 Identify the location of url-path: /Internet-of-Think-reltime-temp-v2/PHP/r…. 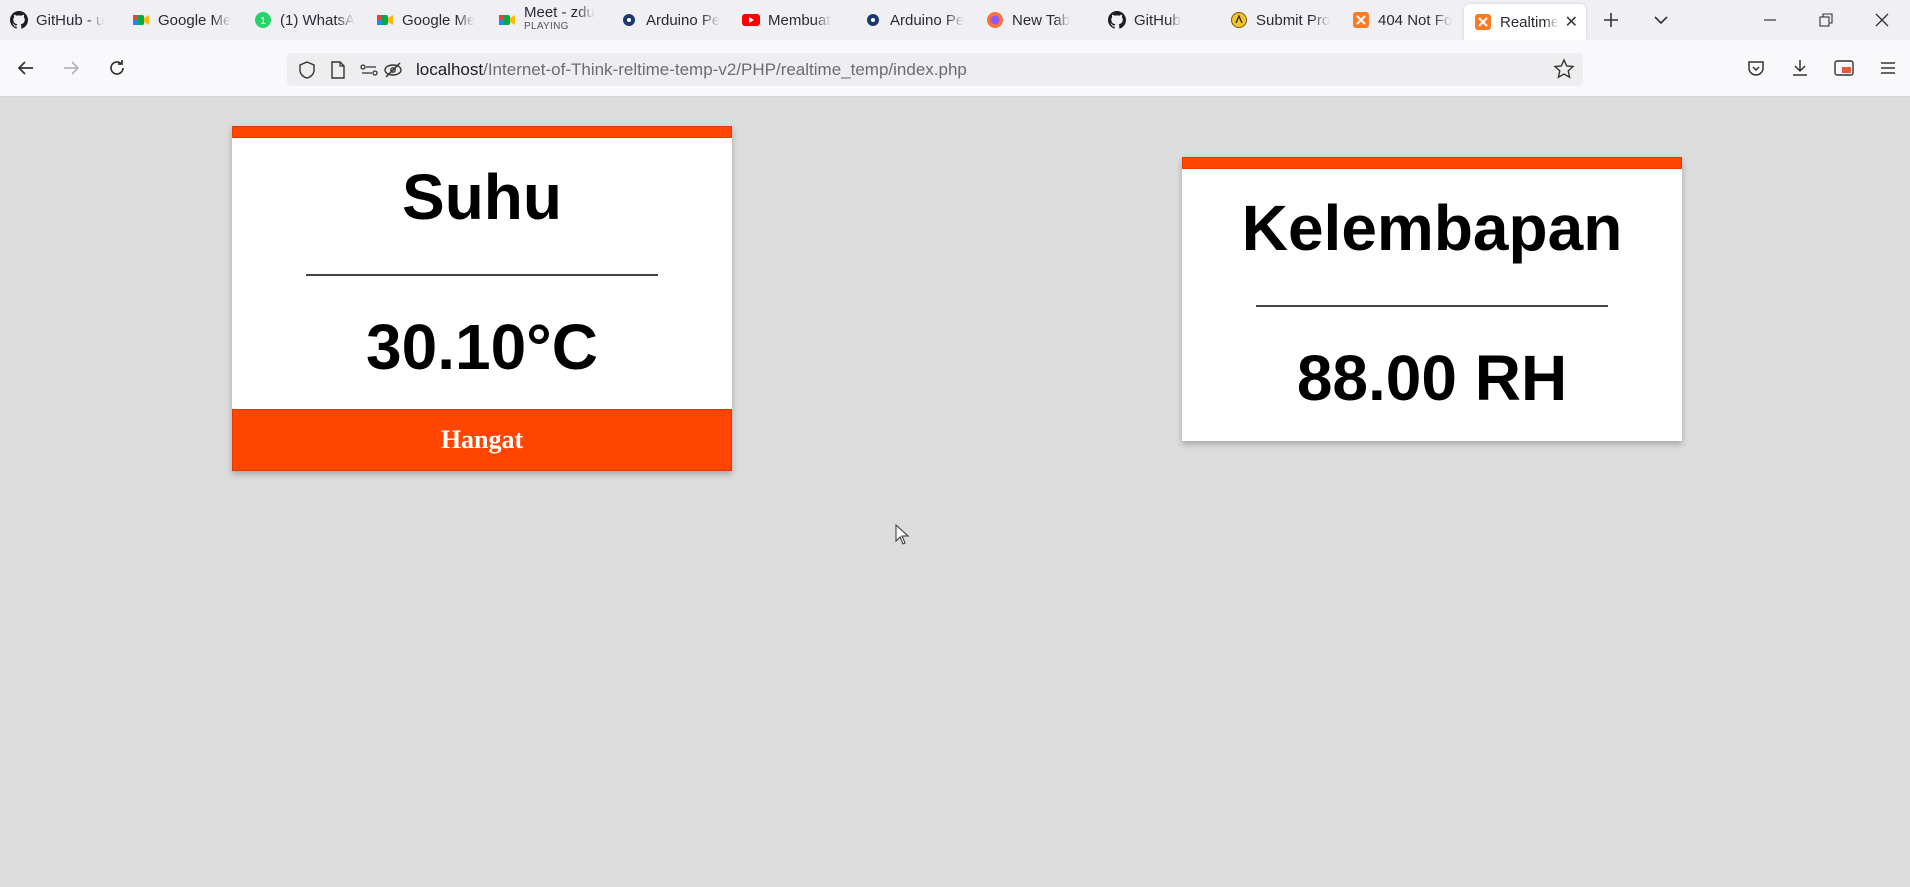
(725, 69).